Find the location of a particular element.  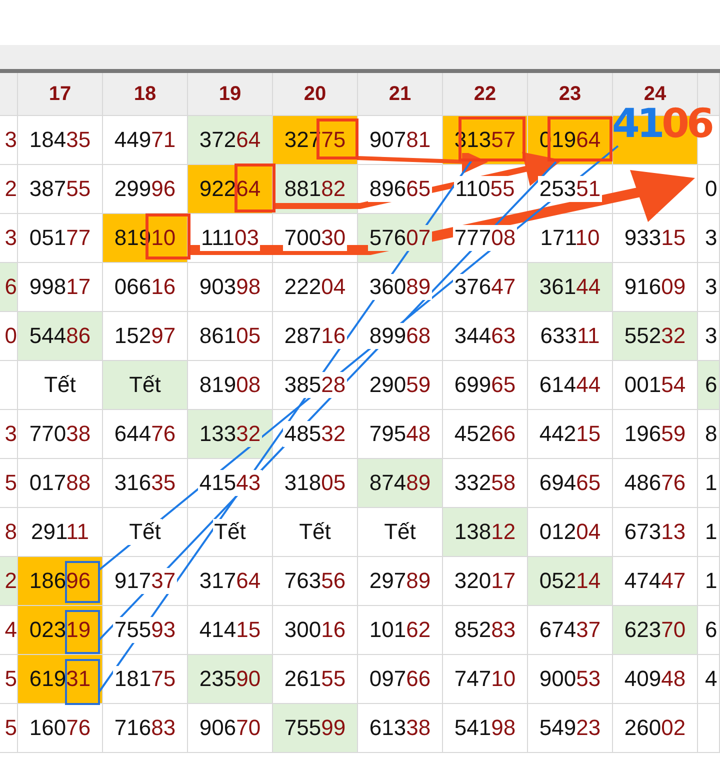

column-header: 17 is located at coordinates (60, 94).